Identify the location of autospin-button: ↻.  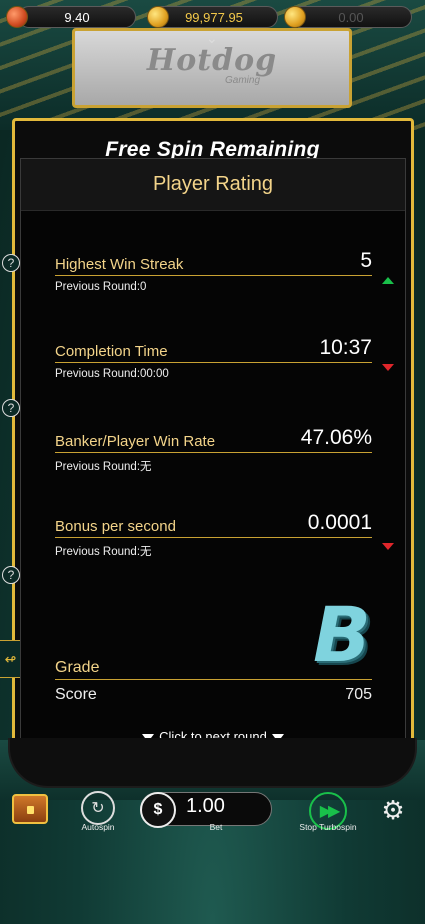
(98, 808).